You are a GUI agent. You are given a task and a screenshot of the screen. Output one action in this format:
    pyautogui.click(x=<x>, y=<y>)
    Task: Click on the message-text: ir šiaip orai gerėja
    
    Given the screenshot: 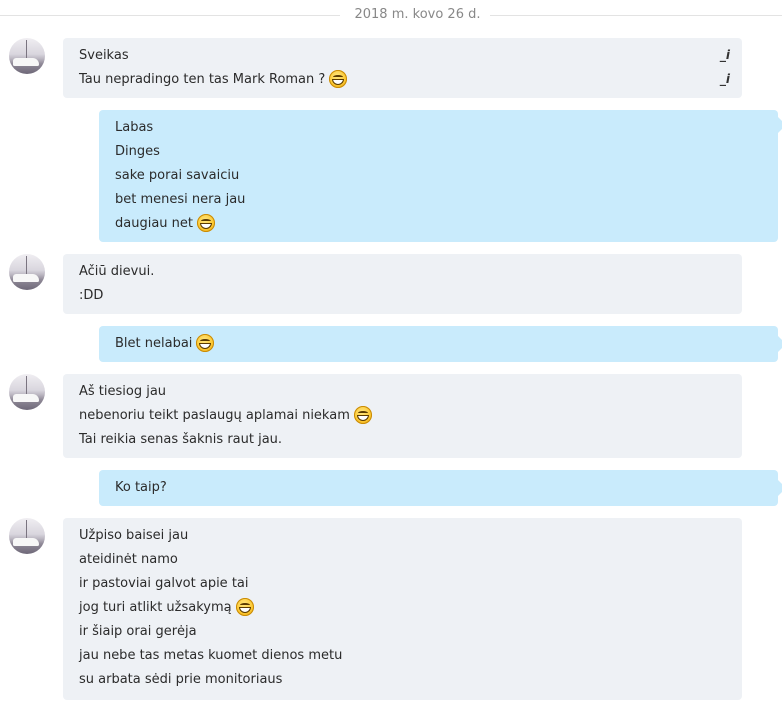 What is the action you would take?
    pyautogui.click(x=138, y=631)
    